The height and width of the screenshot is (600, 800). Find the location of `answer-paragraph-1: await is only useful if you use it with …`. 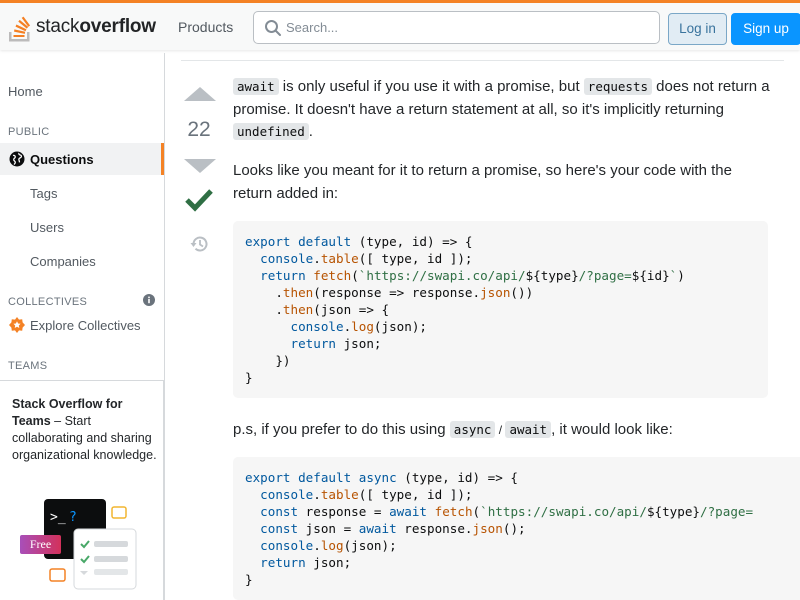

answer-paragraph-1: await is only useful if you use it with … is located at coordinates (503, 110).